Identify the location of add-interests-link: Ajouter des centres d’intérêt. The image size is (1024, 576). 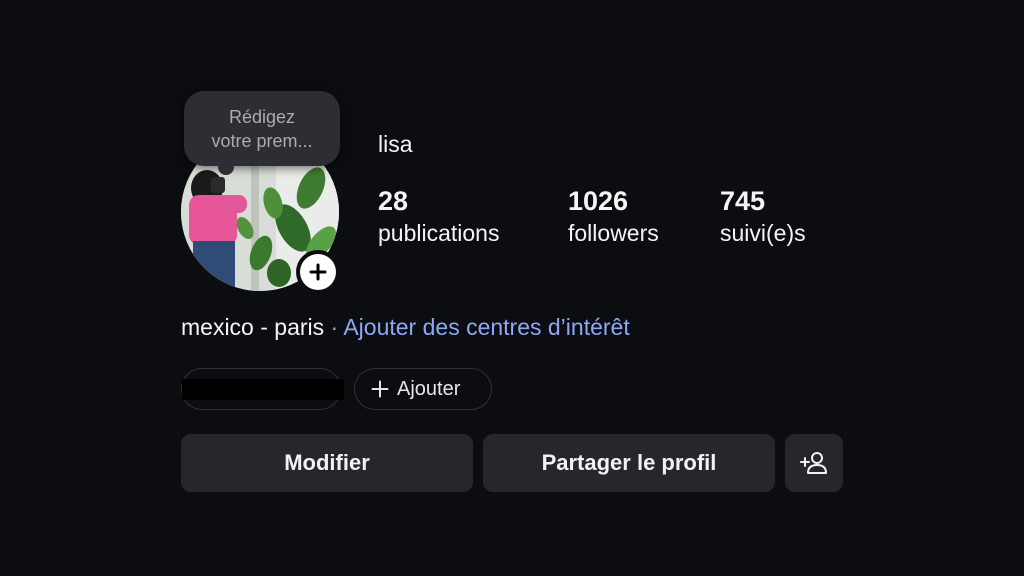
(486, 327).